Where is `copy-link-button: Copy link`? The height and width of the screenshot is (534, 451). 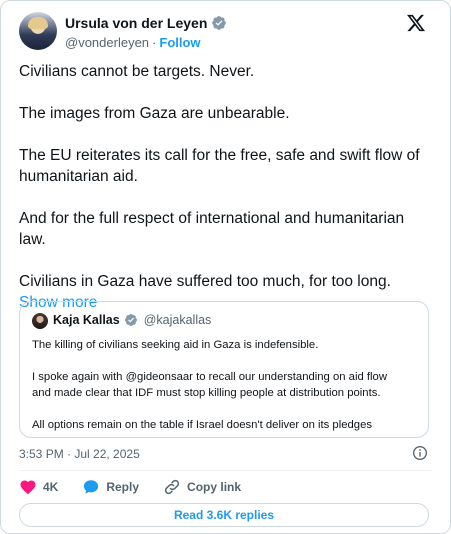
copy-link-button: Copy link is located at coordinates (202, 487).